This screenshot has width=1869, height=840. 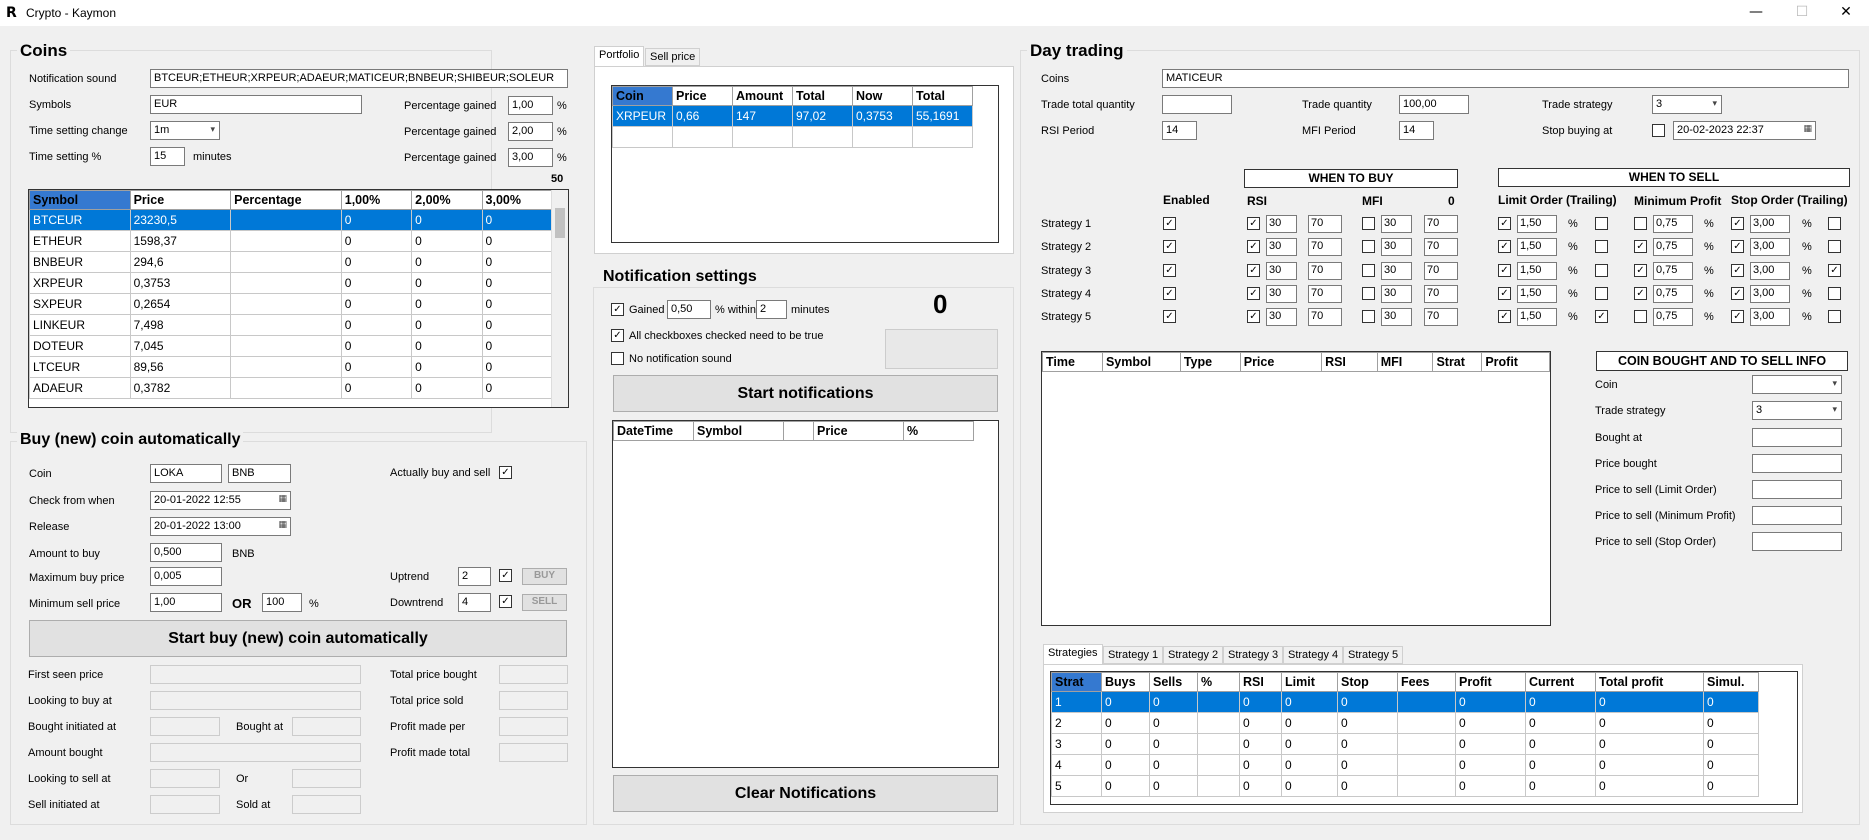 I want to click on table-row: BTCEUR 23230,5 0 0 0, so click(x=291, y=220).